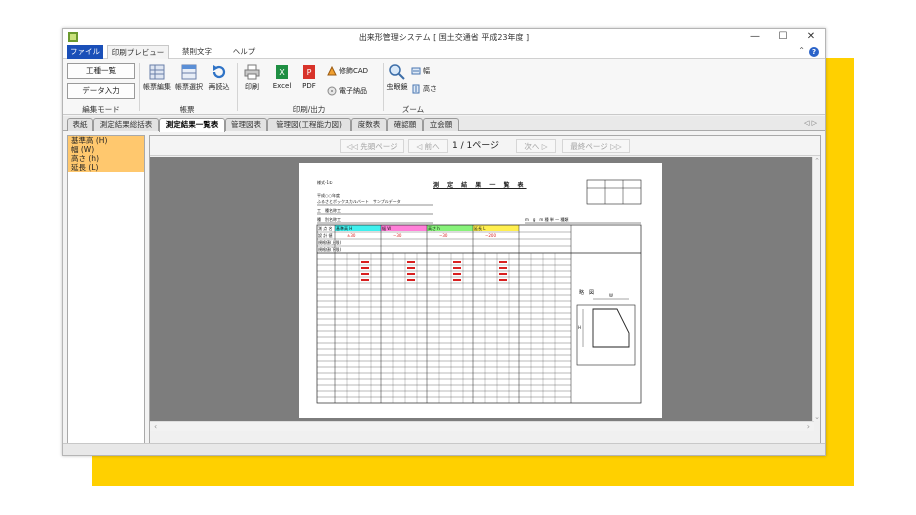 This screenshot has width=916, height=515. What do you see at coordinates (189, 87) in the screenshot?
I see `form-select-label: 帳票選択` at bounding box center [189, 87].